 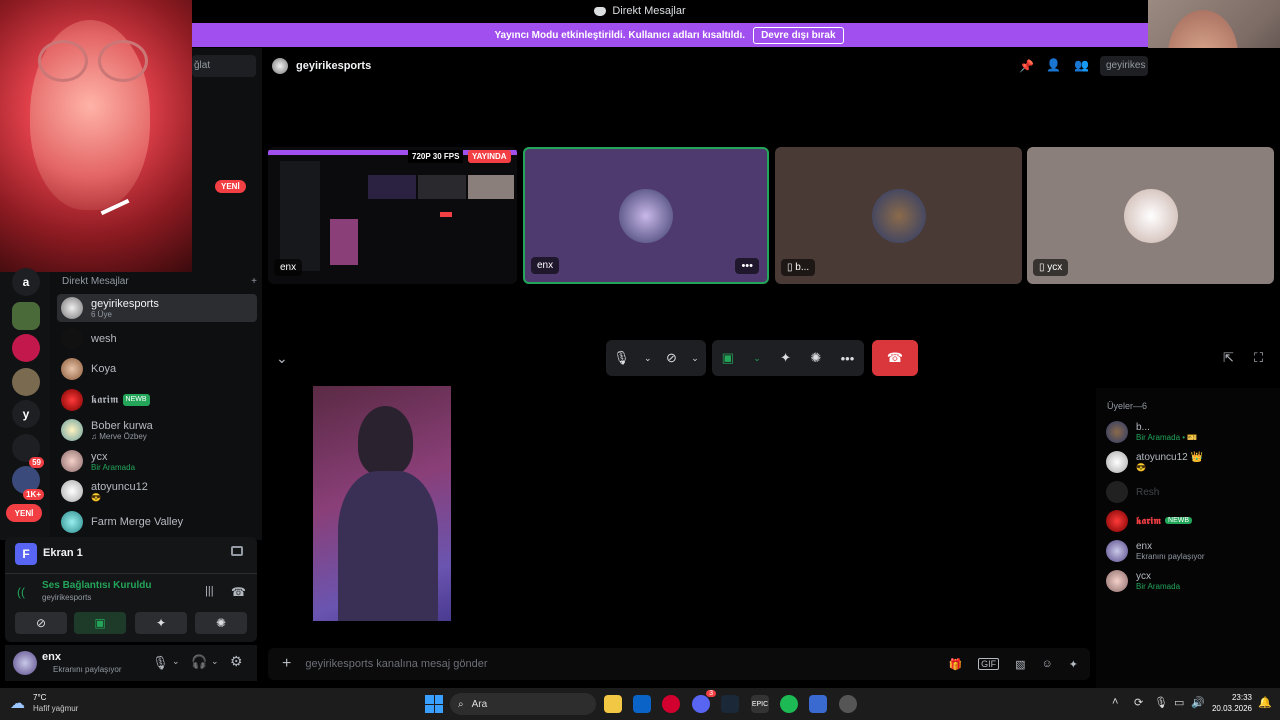 What do you see at coordinates (989, 664) in the screenshot?
I see `gif-icon: GIF` at bounding box center [989, 664].